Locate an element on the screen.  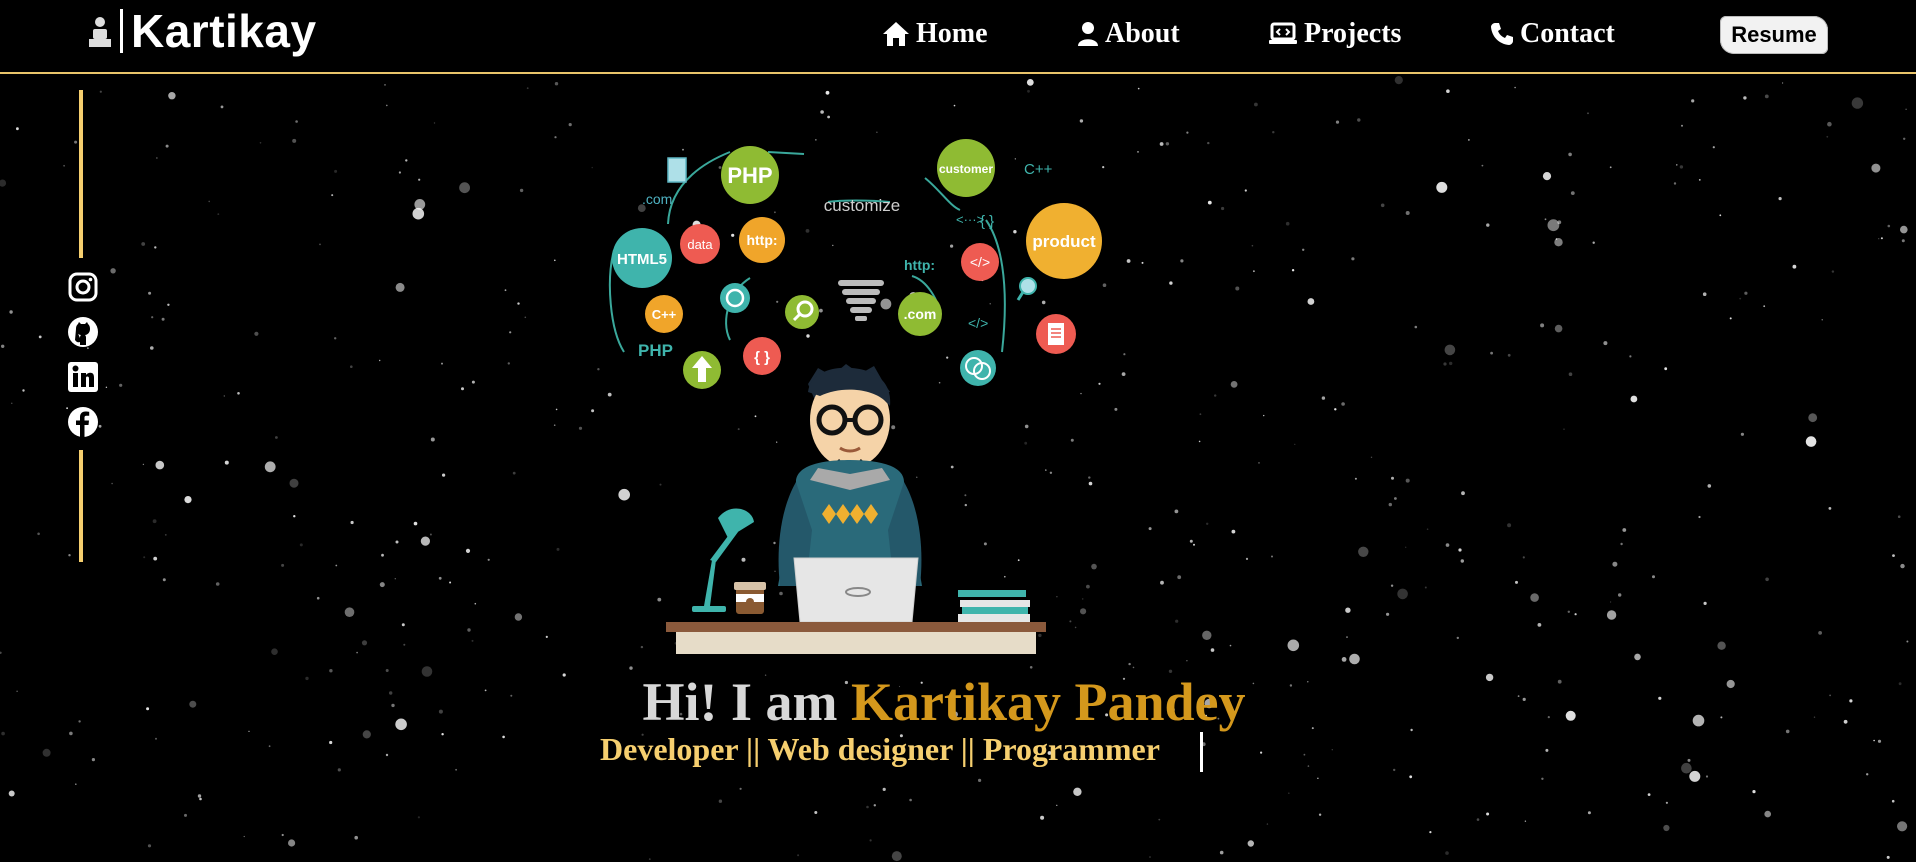
nav-about-link: About is located at coordinates (1128, 34).